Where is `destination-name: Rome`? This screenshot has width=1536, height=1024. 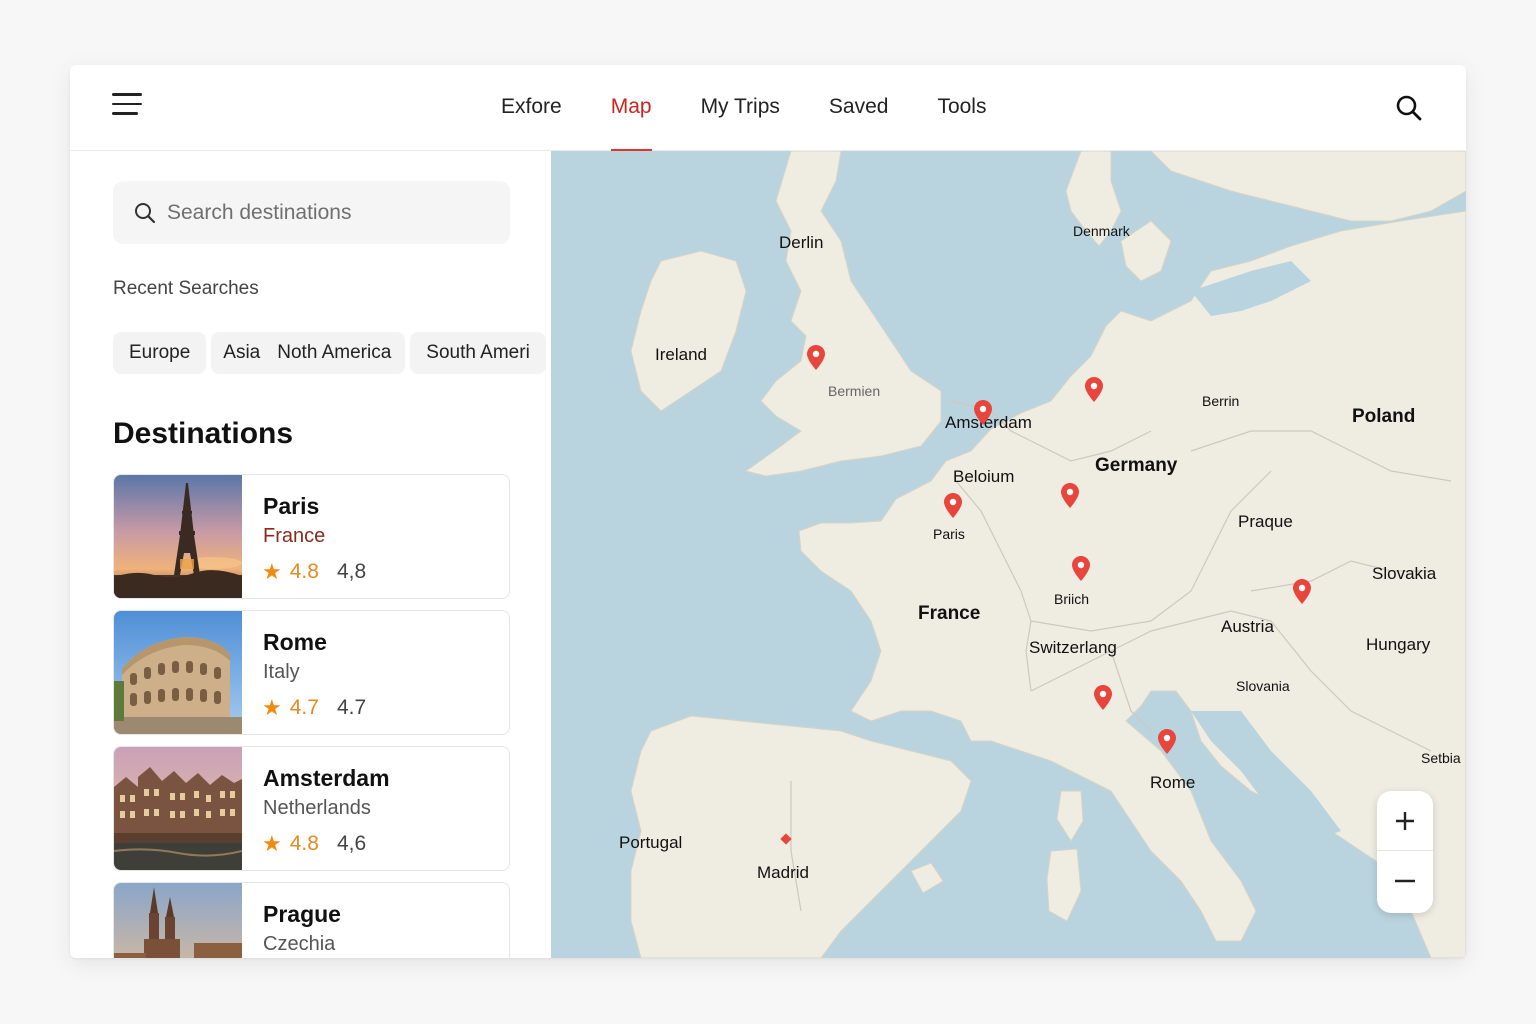 destination-name: Rome is located at coordinates (295, 642).